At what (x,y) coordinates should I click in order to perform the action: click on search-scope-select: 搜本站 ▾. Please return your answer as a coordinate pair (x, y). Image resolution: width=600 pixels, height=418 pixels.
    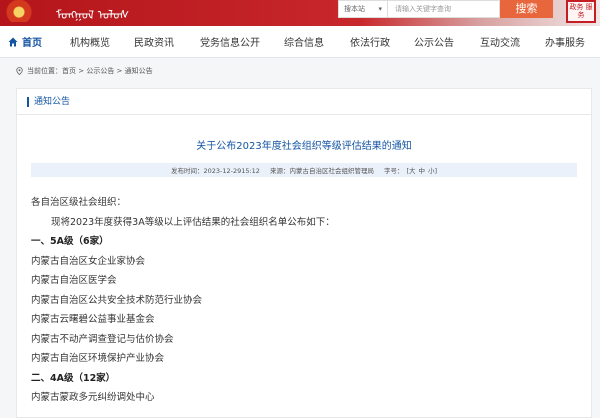
    Looking at the image, I should click on (363, 9).